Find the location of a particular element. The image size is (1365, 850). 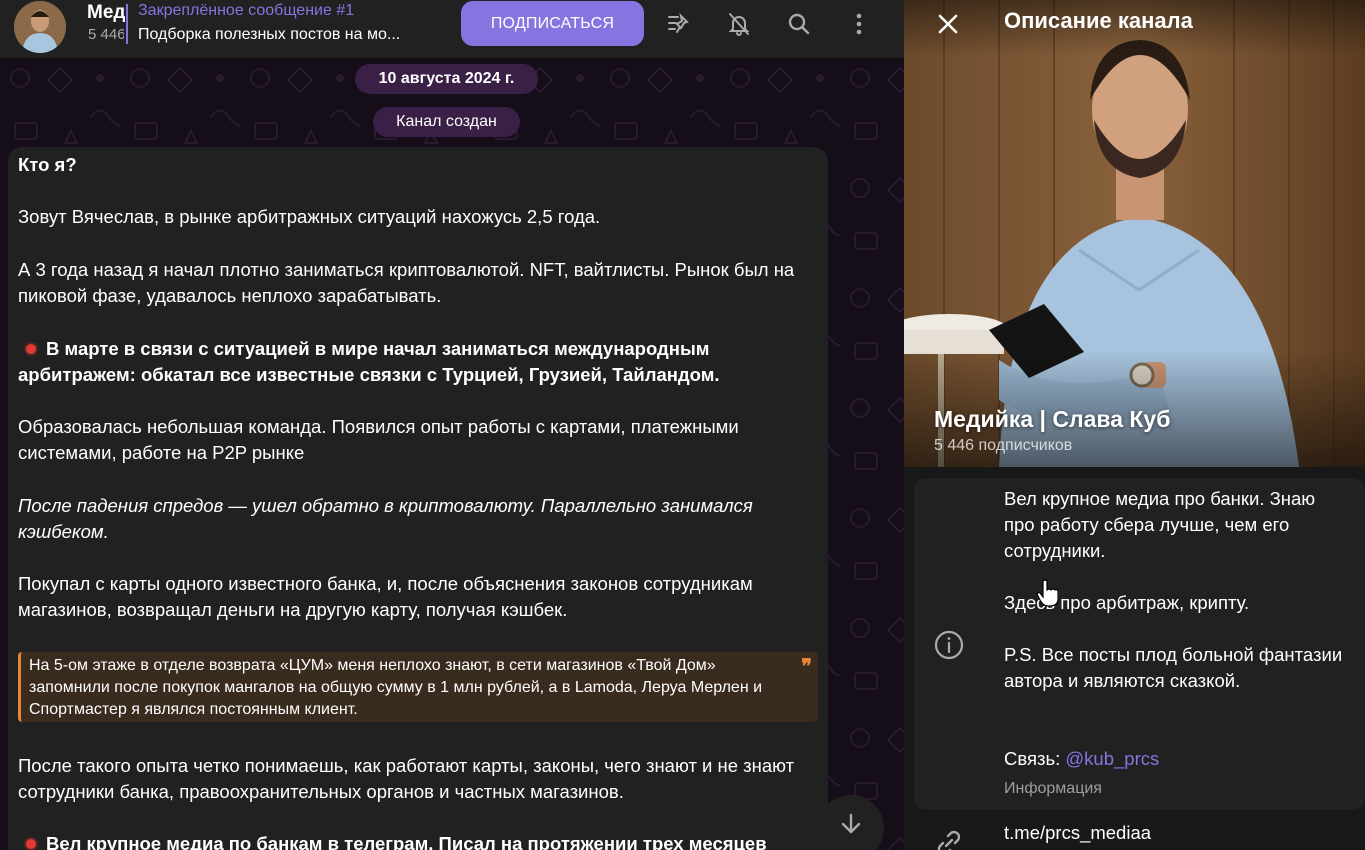

service-message-channel-created: Канал создан is located at coordinates (446, 122).